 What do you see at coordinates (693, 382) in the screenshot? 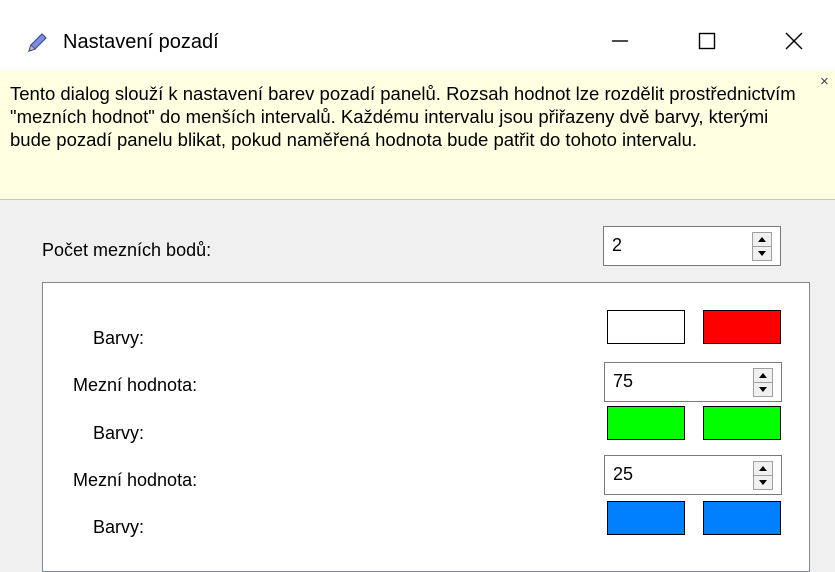
I see `threshold-spinbox: 75` at bounding box center [693, 382].